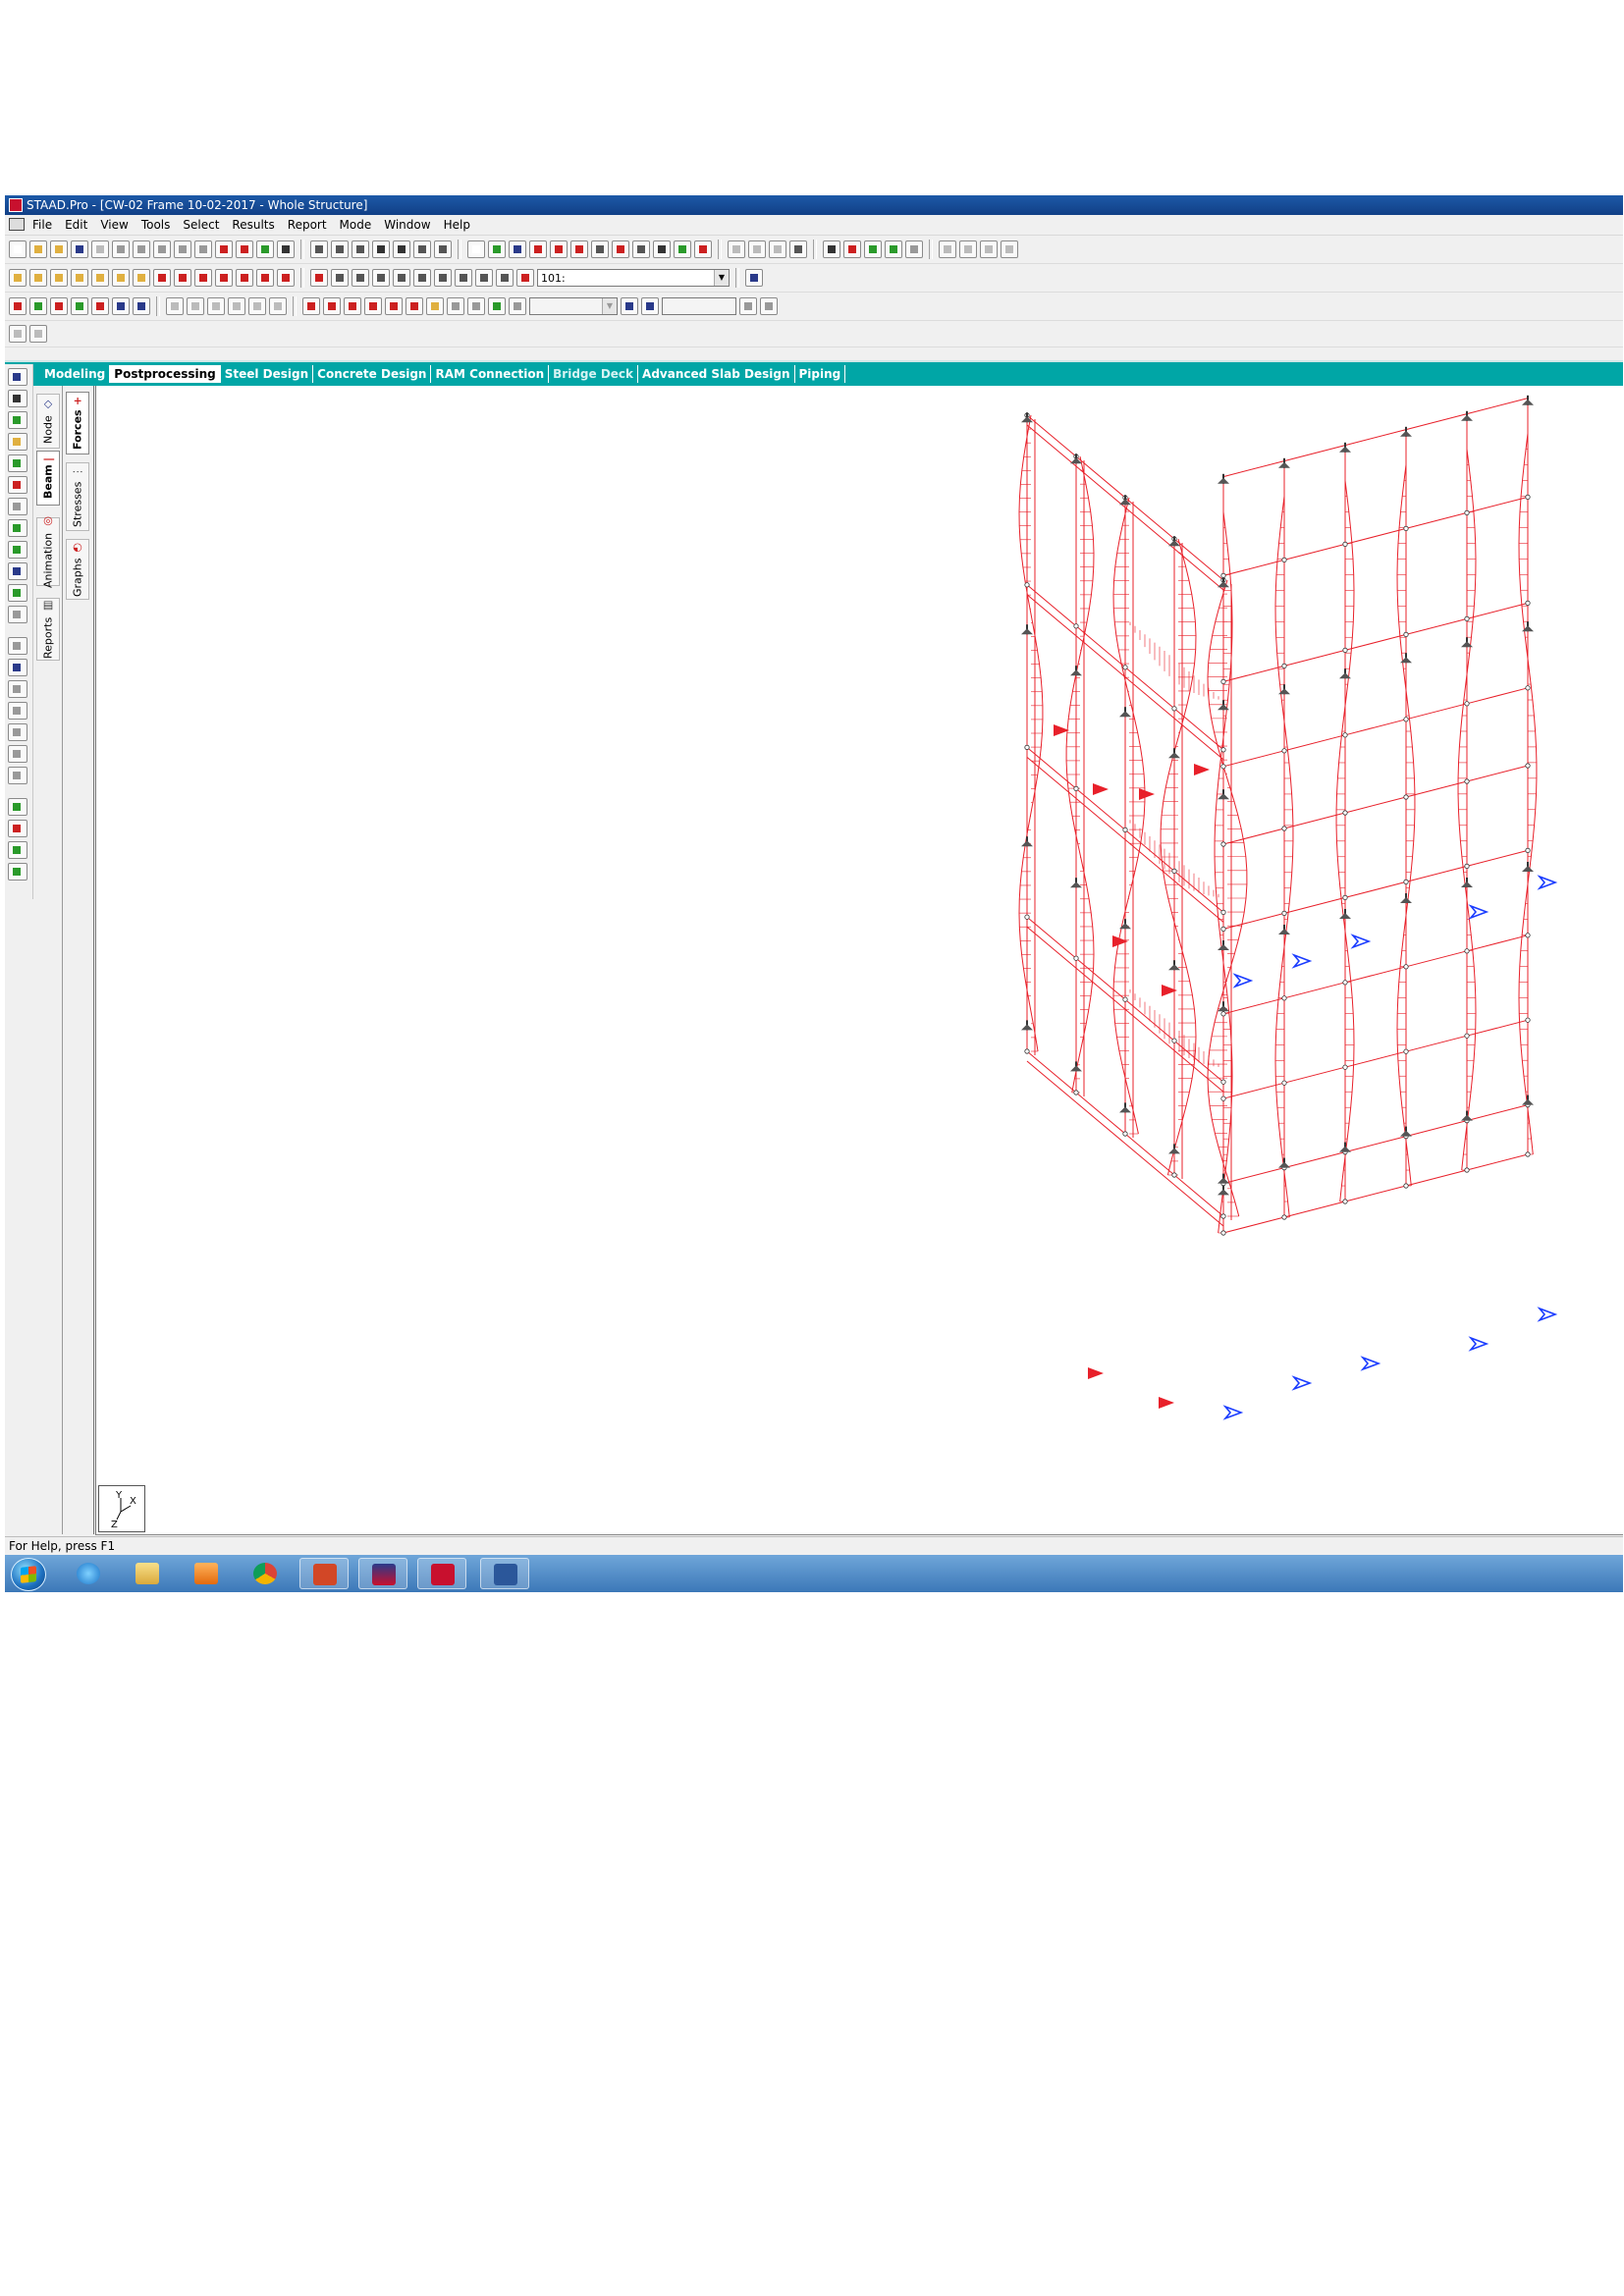  What do you see at coordinates (267, 374) in the screenshot?
I see `tab-steel-design: Steel Design` at bounding box center [267, 374].